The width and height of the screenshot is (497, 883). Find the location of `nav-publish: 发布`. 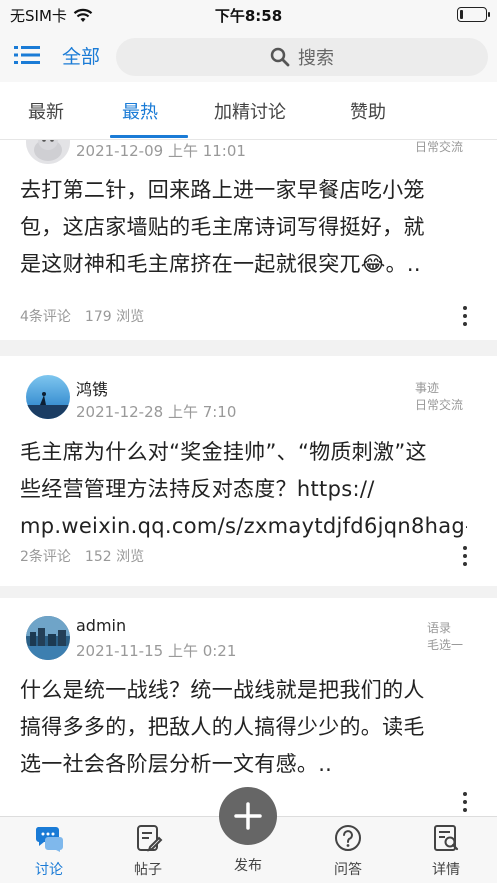

nav-publish: 发布 is located at coordinates (248, 865).